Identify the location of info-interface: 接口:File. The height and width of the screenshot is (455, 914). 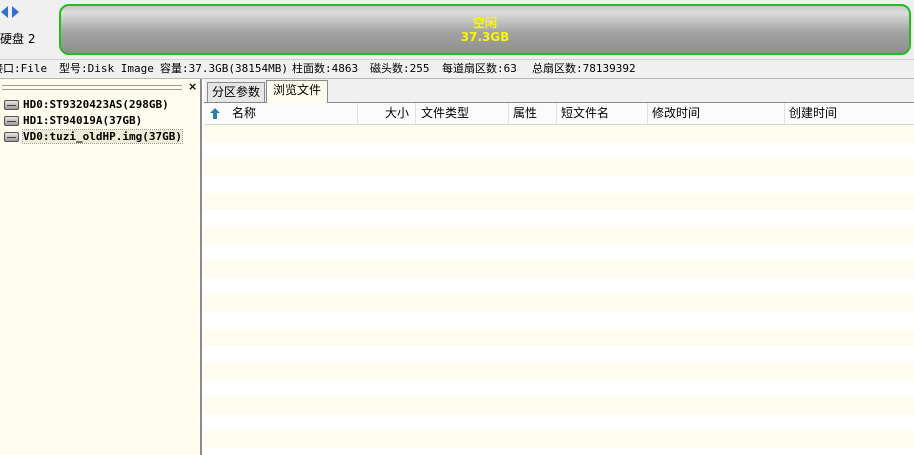
(24, 68).